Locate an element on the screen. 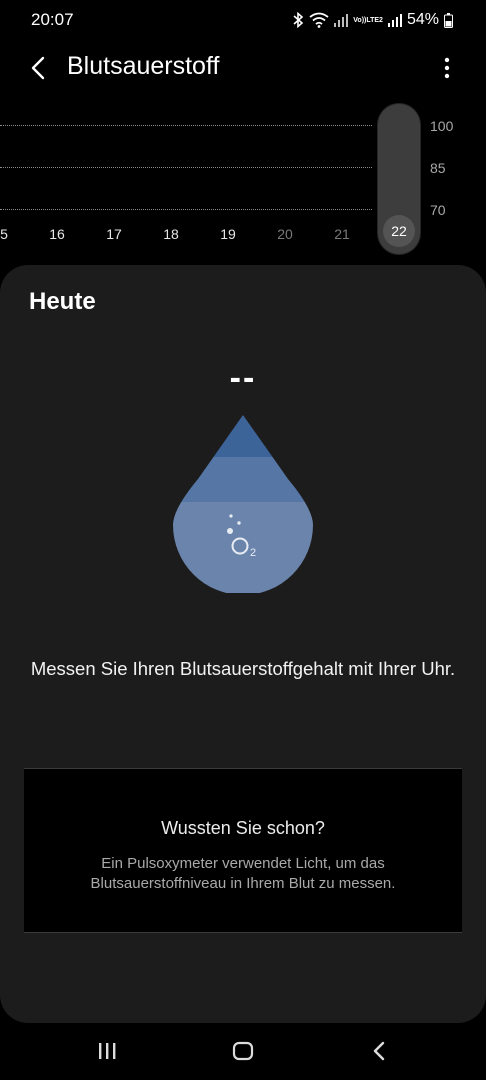 The image size is (486, 1080). battery-icon is located at coordinates (448, 20).